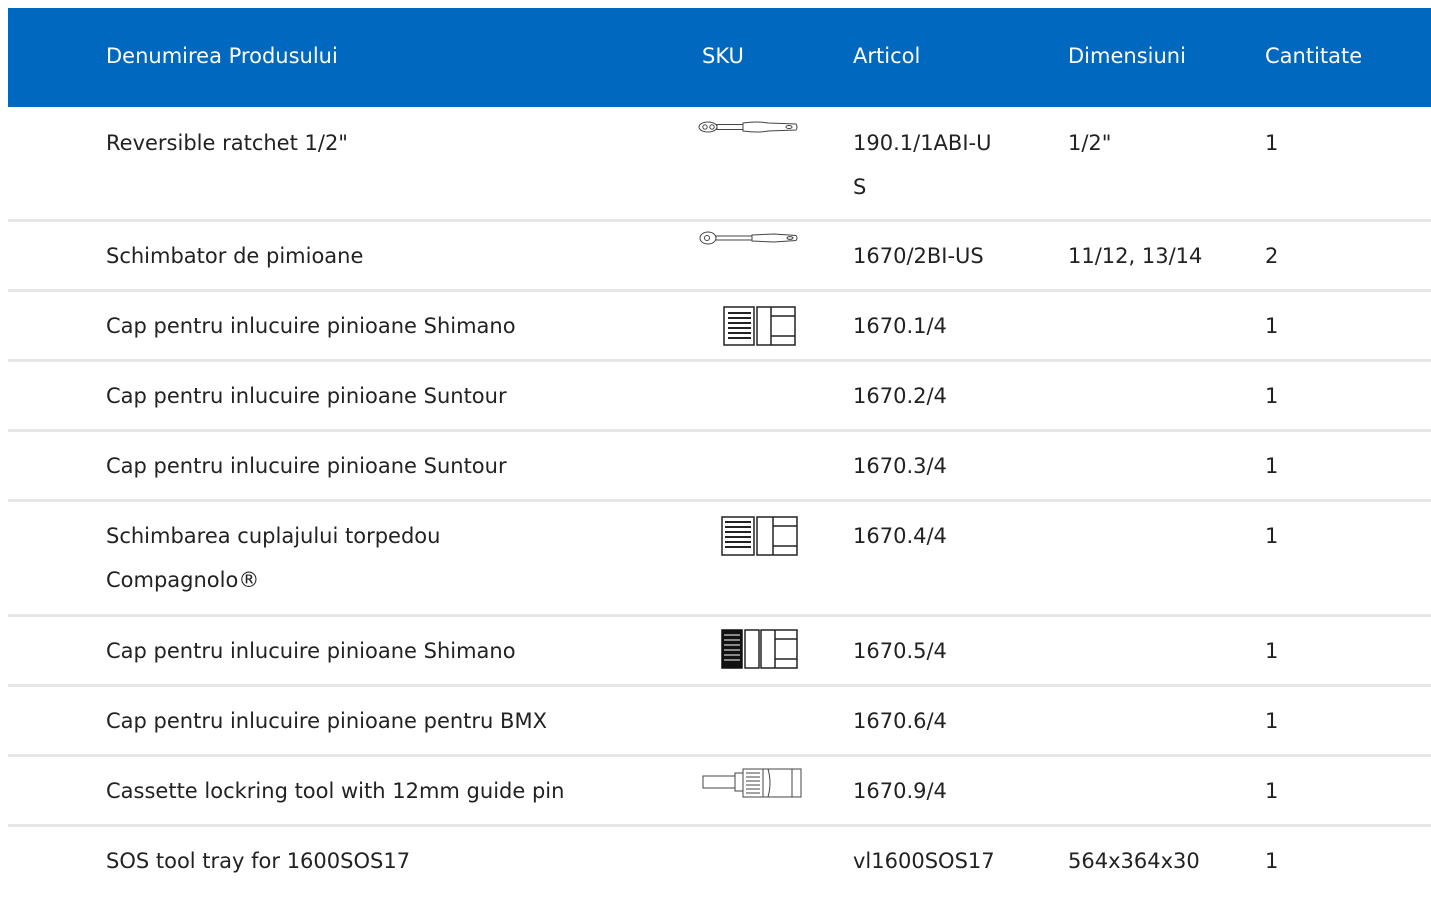 Image resolution: width=1431 pixels, height=897 pixels. I want to click on product-name: Cap pentru inlucuire pinioane pentru BMX, so click(326, 721).